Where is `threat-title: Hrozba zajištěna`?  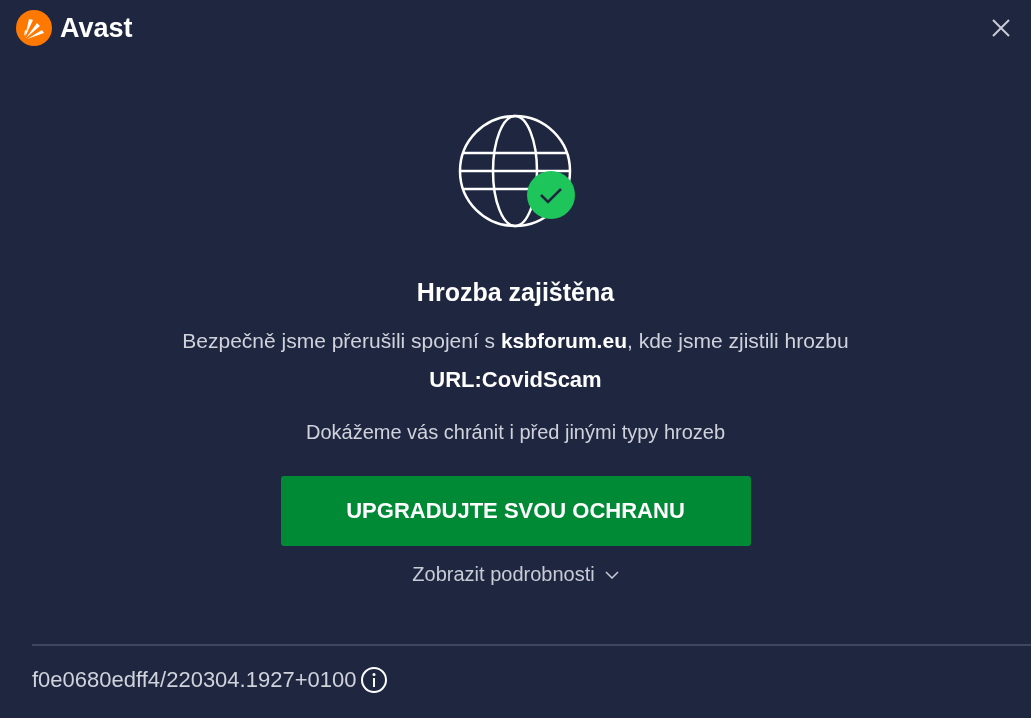 threat-title: Hrozba zajištěna is located at coordinates (515, 292).